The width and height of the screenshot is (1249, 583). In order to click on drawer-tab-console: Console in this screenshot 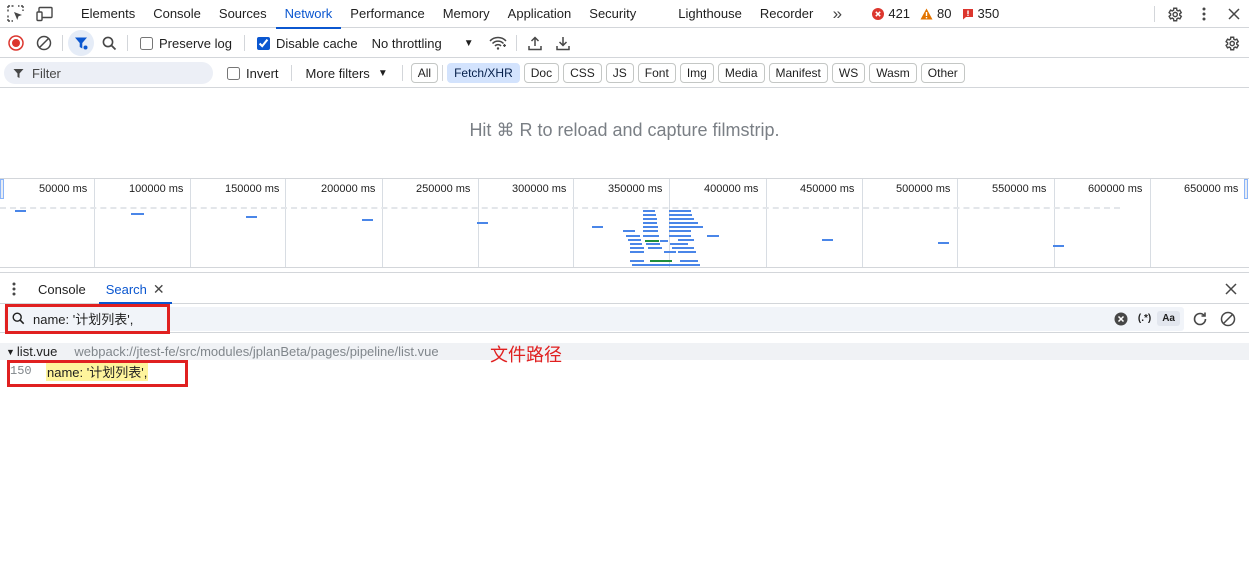, I will do `click(62, 289)`.